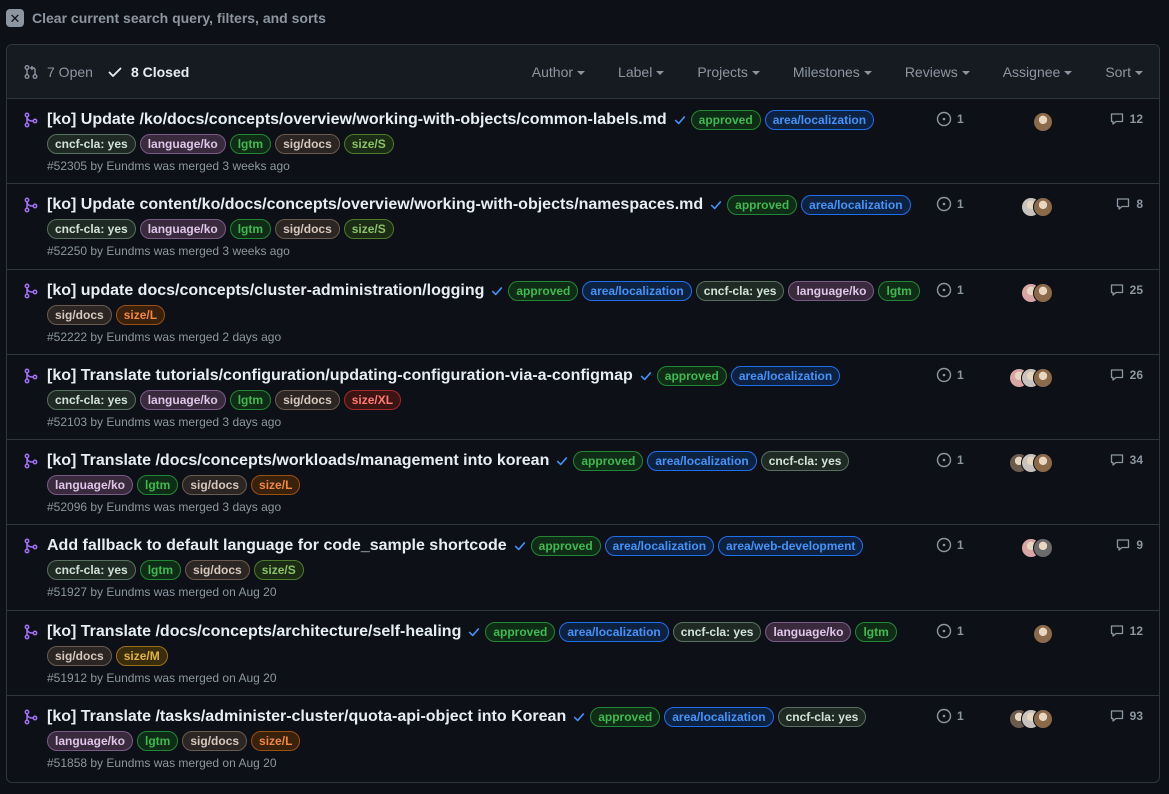 The width and height of the screenshot is (1169, 794). What do you see at coordinates (937, 72) in the screenshot?
I see `reviews-filter: Reviews` at bounding box center [937, 72].